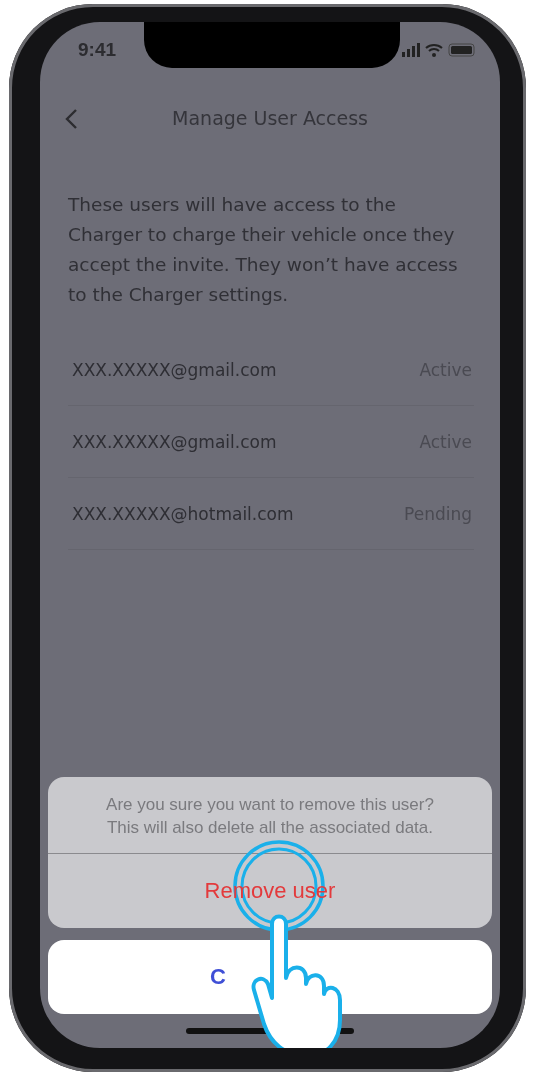  What do you see at coordinates (263, 250) in the screenshot?
I see `description-text: These users will have access to the Charger to charge their vehicle once they accept the invite. They won’t have access to the Charger settings.` at bounding box center [263, 250].